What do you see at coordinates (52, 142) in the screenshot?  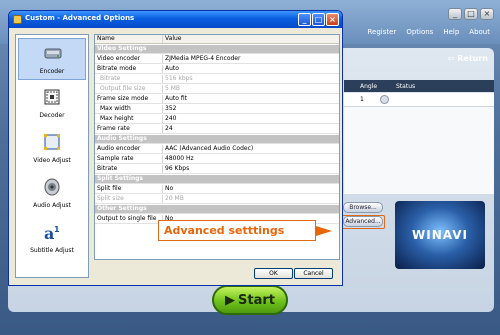 I see `video-adjust-icon` at bounding box center [52, 142].